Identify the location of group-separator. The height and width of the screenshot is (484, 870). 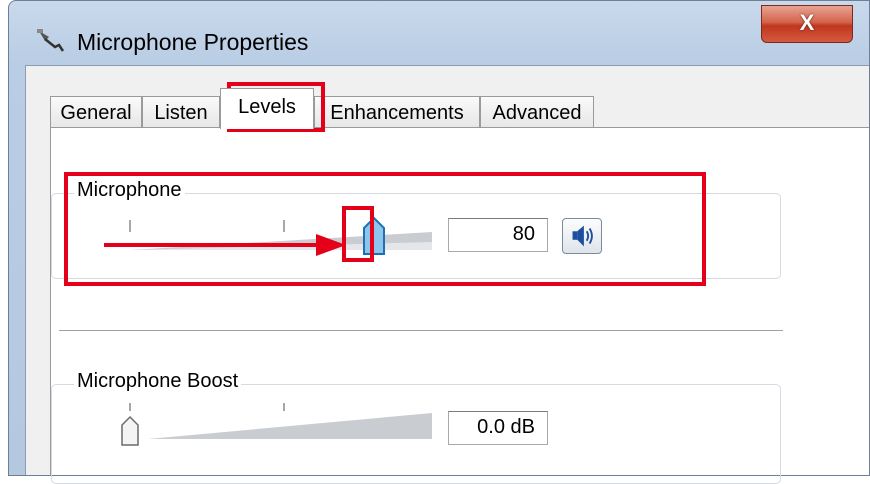
(421, 330).